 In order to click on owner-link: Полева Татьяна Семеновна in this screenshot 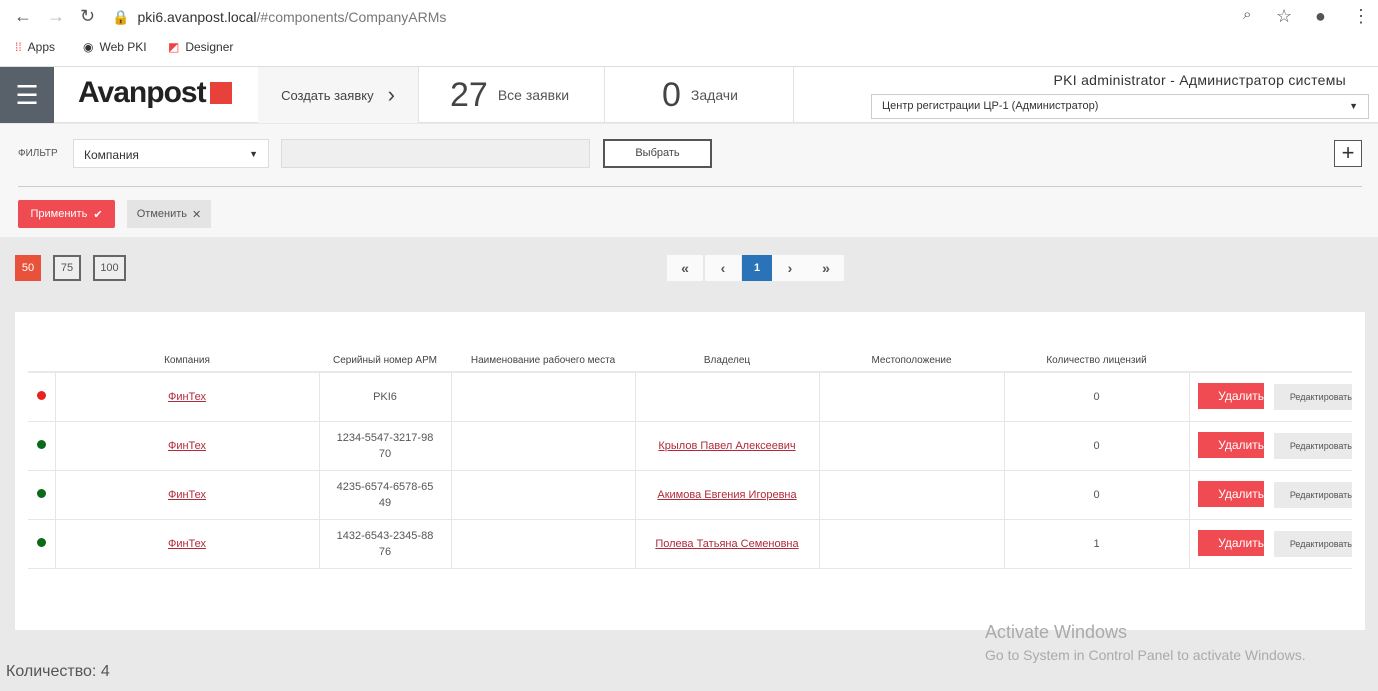, I will do `click(726, 544)`.